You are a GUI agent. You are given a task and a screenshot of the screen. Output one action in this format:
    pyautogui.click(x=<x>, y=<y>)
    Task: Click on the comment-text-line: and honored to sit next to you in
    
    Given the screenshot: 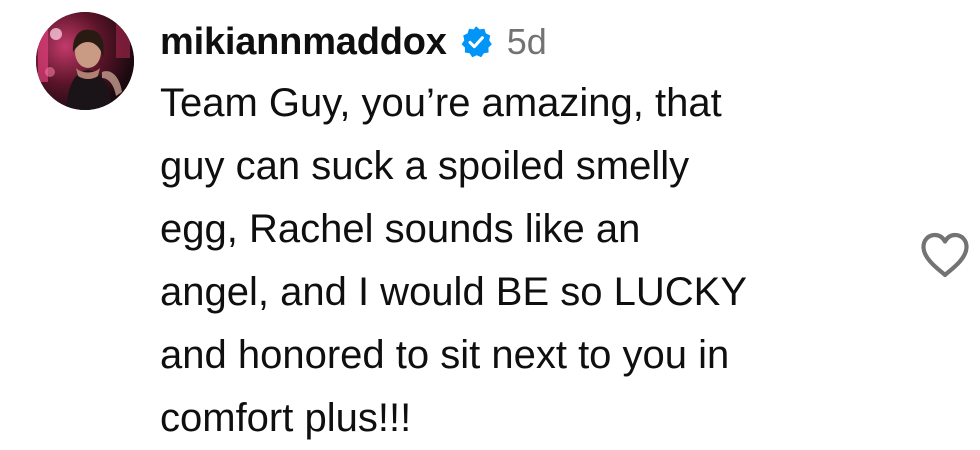 What is the action you would take?
    pyautogui.click(x=445, y=355)
    